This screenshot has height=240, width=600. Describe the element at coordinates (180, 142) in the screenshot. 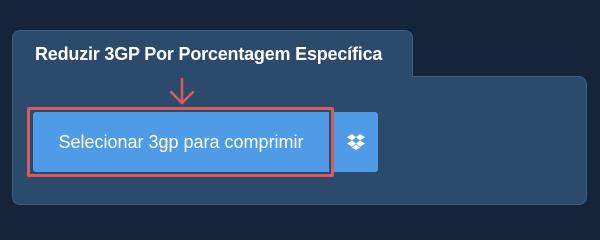

I see `highlight-box` at that location.